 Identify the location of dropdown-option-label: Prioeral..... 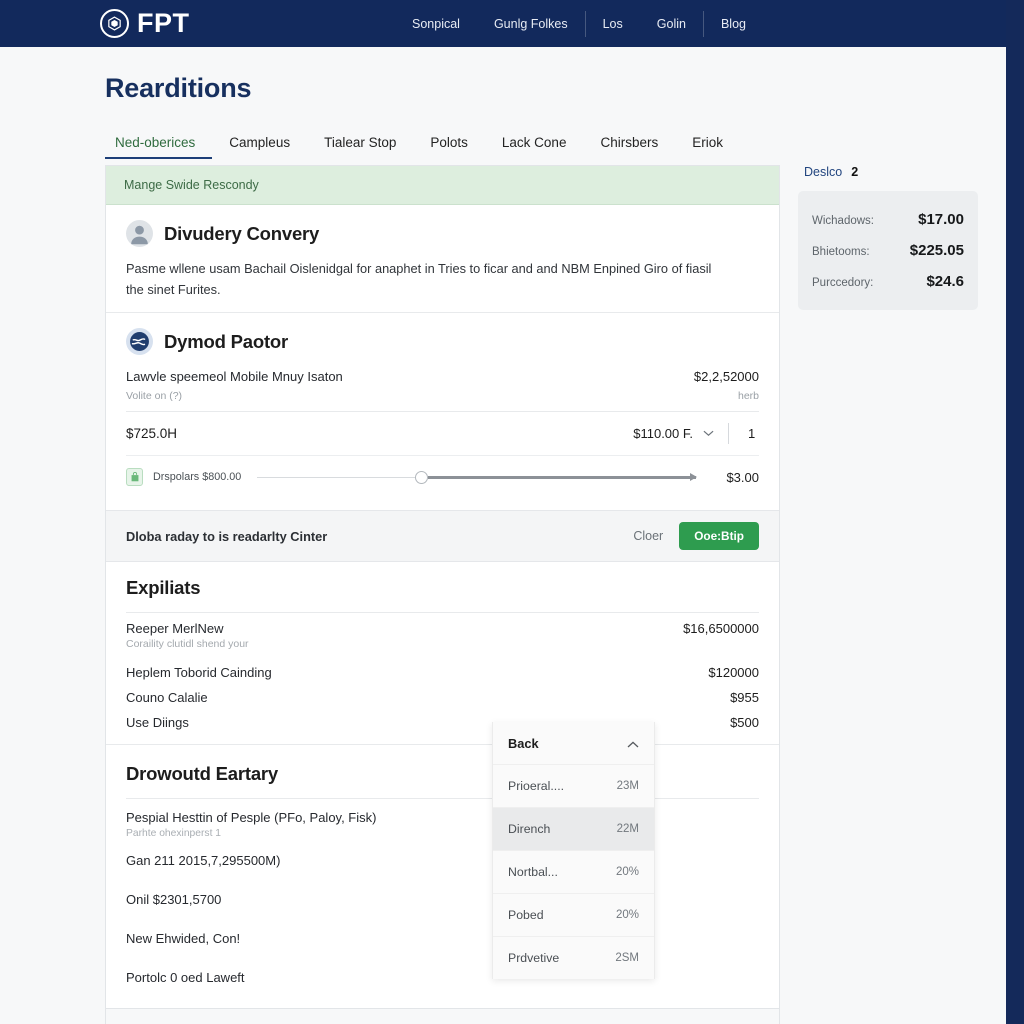
(536, 786).